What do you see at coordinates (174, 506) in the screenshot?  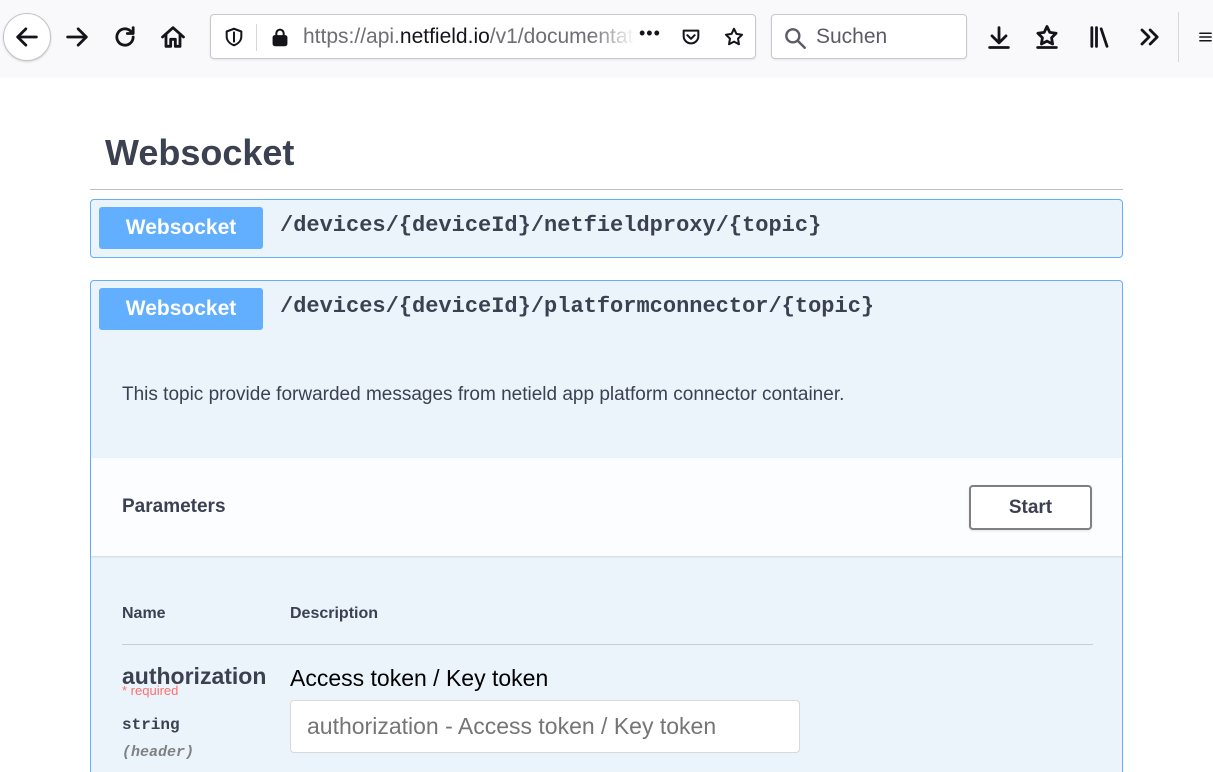 I see `parameters-title: Parameters` at bounding box center [174, 506].